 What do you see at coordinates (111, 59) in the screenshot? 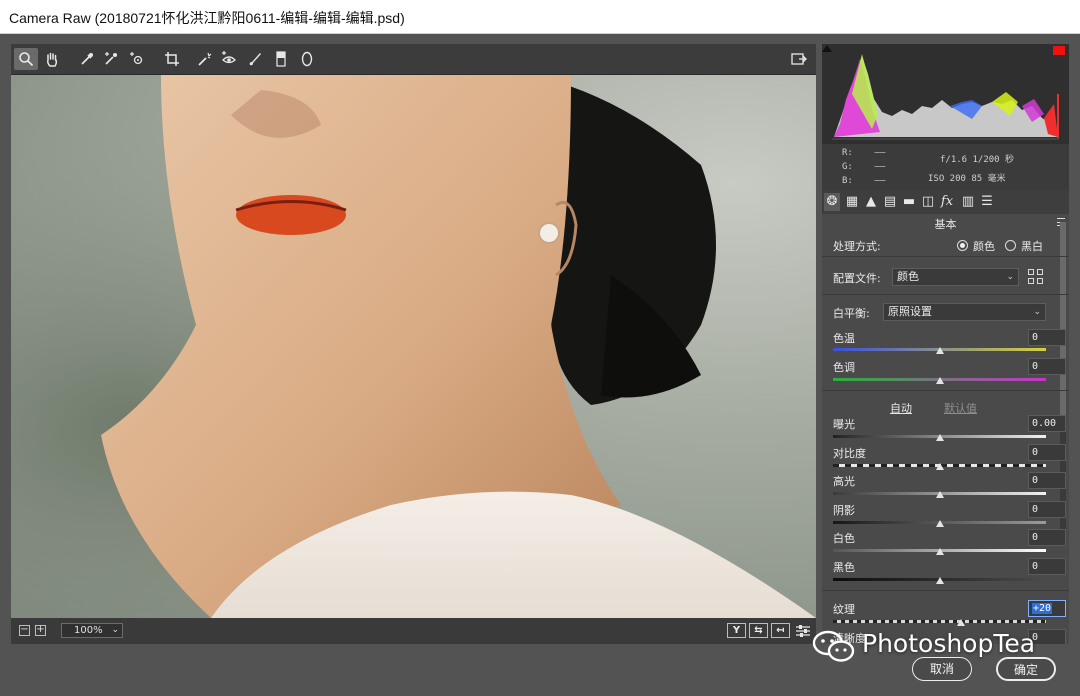
I see `color-sampler-icon` at bounding box center [111, 59].